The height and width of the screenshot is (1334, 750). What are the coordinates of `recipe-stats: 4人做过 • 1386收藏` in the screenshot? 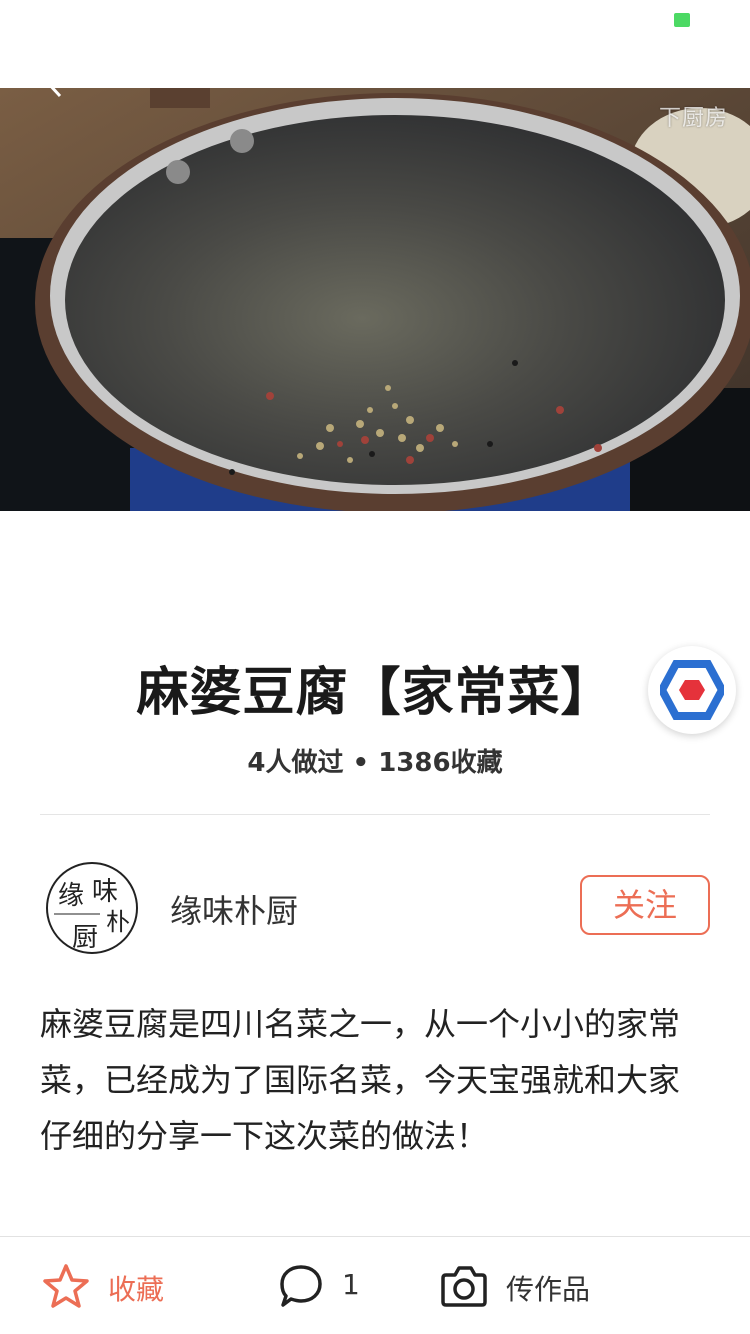 It's located at (375, 763).